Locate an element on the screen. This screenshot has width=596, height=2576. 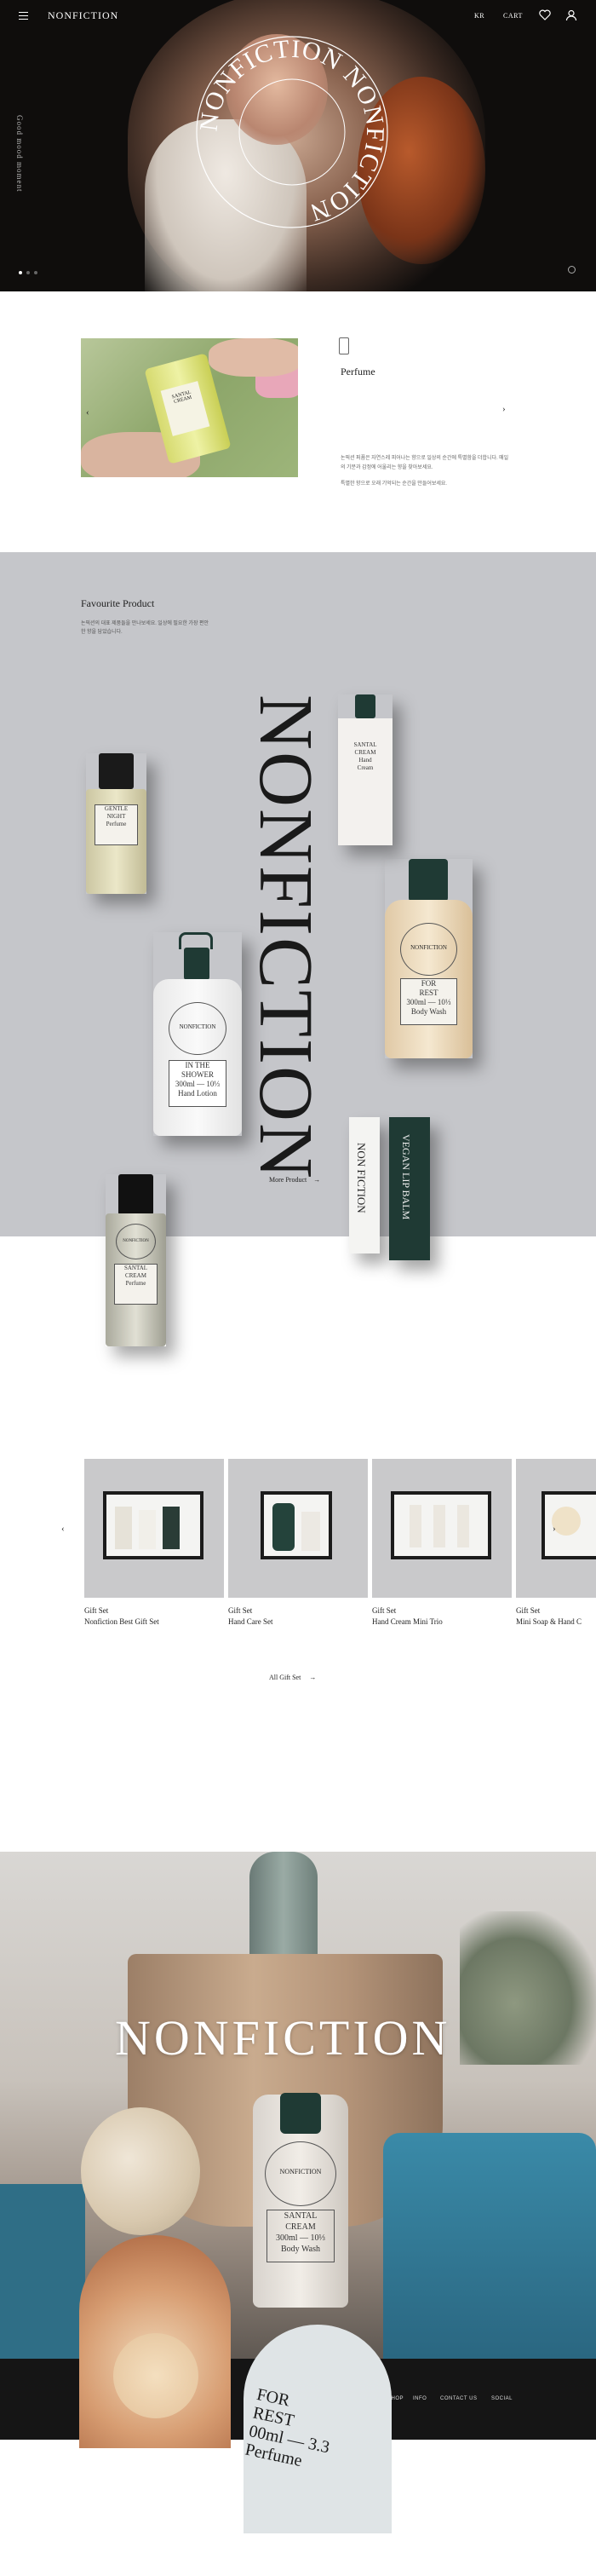
pump-neck is located at coordinates (196, 964).